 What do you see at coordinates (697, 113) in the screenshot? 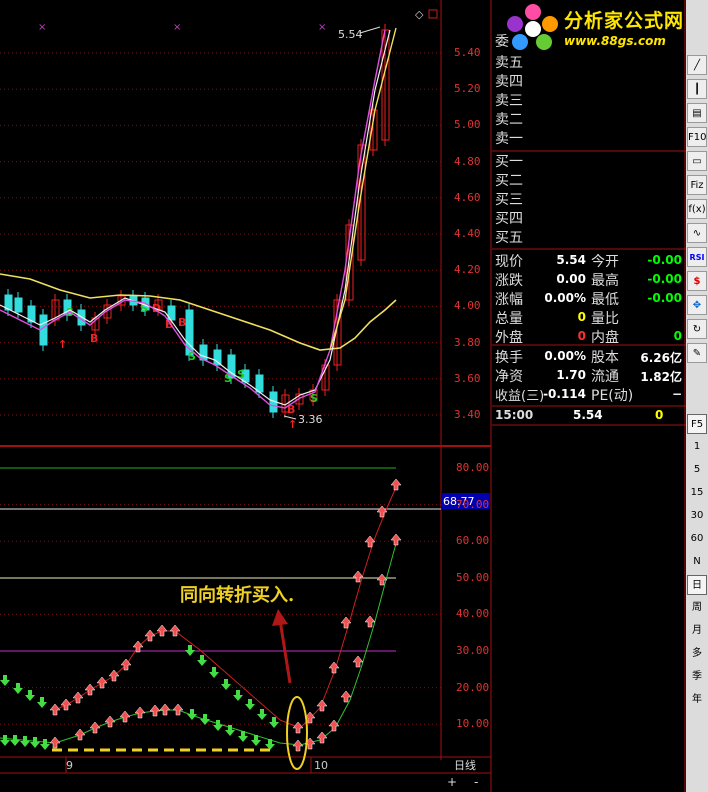
I see `table-icon: ▤` at bounding box center [697, 113].